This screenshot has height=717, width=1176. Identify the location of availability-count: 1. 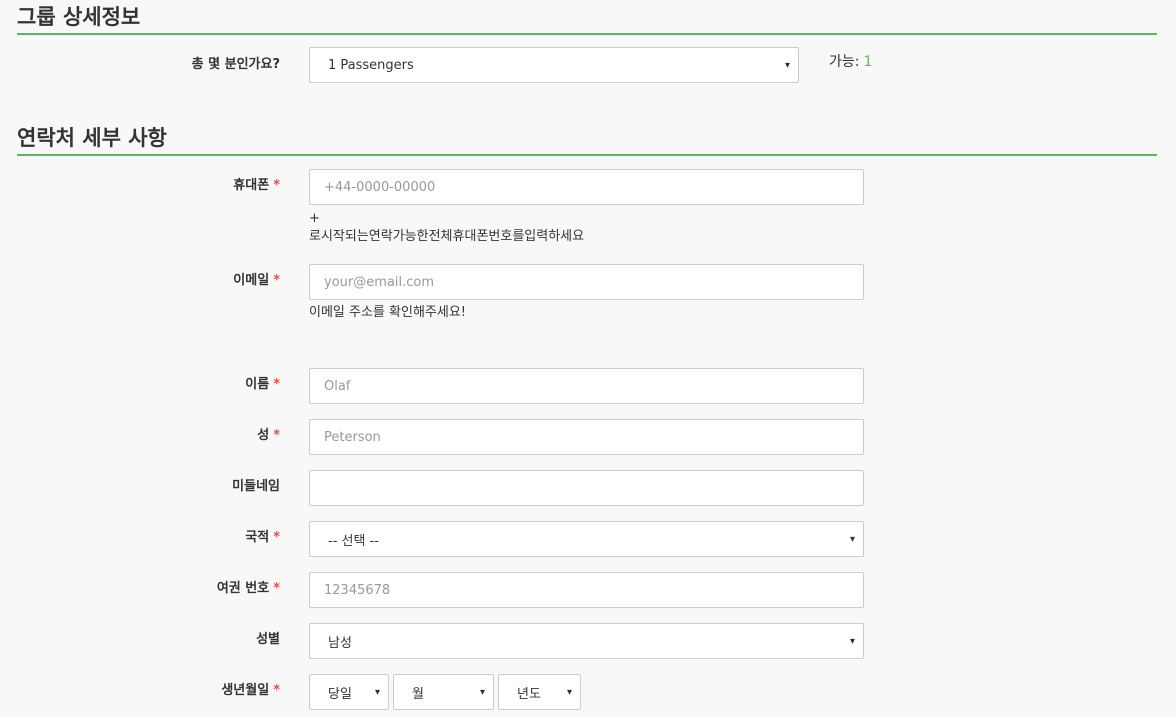
(868, 62).